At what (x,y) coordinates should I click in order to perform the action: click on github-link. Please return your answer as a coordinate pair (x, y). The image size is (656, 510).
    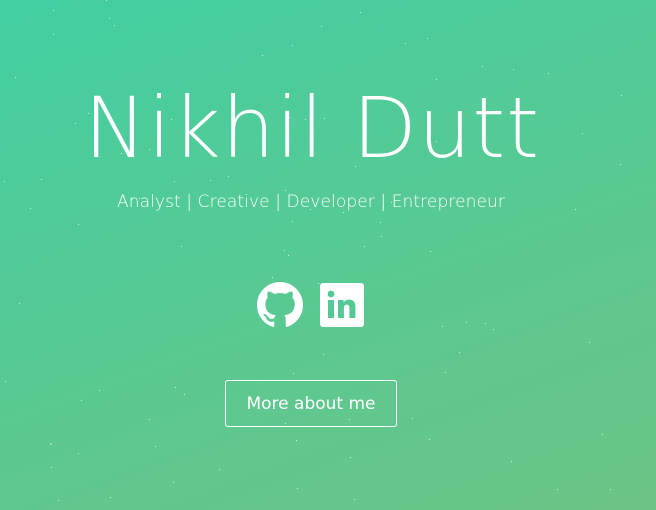
    Looking at the image, I should click on (280, 305).